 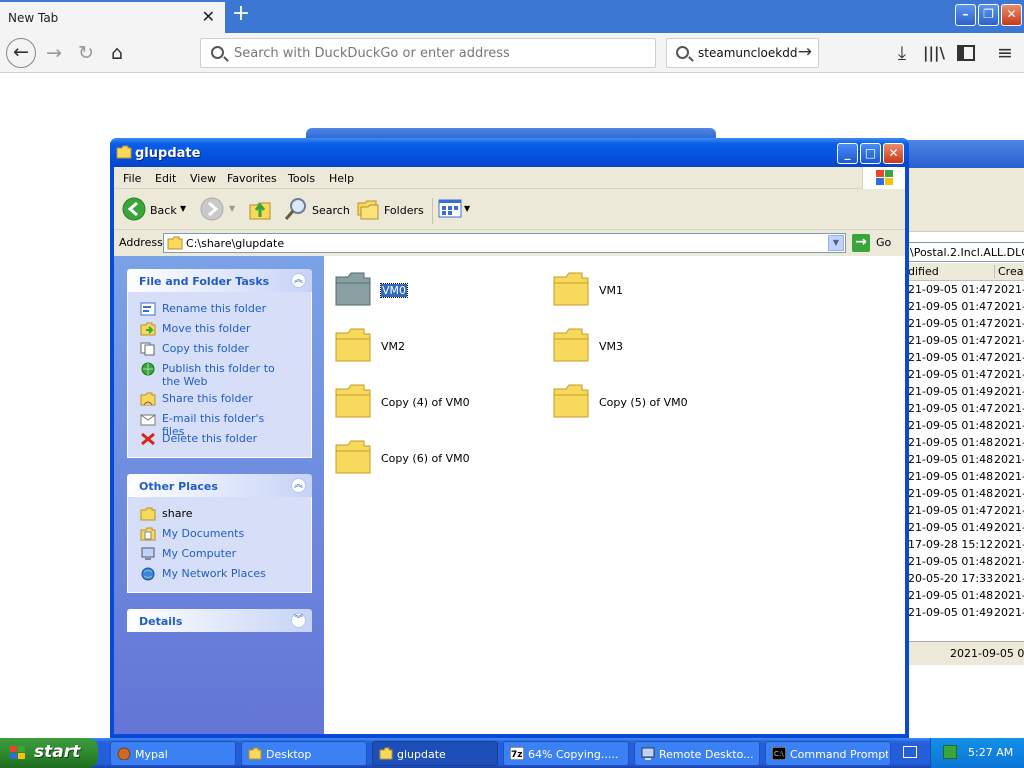 What do you see at coordinates (317, 210) in the screenshot?
I see `search-button: Search` at bounding box center [317, 210].